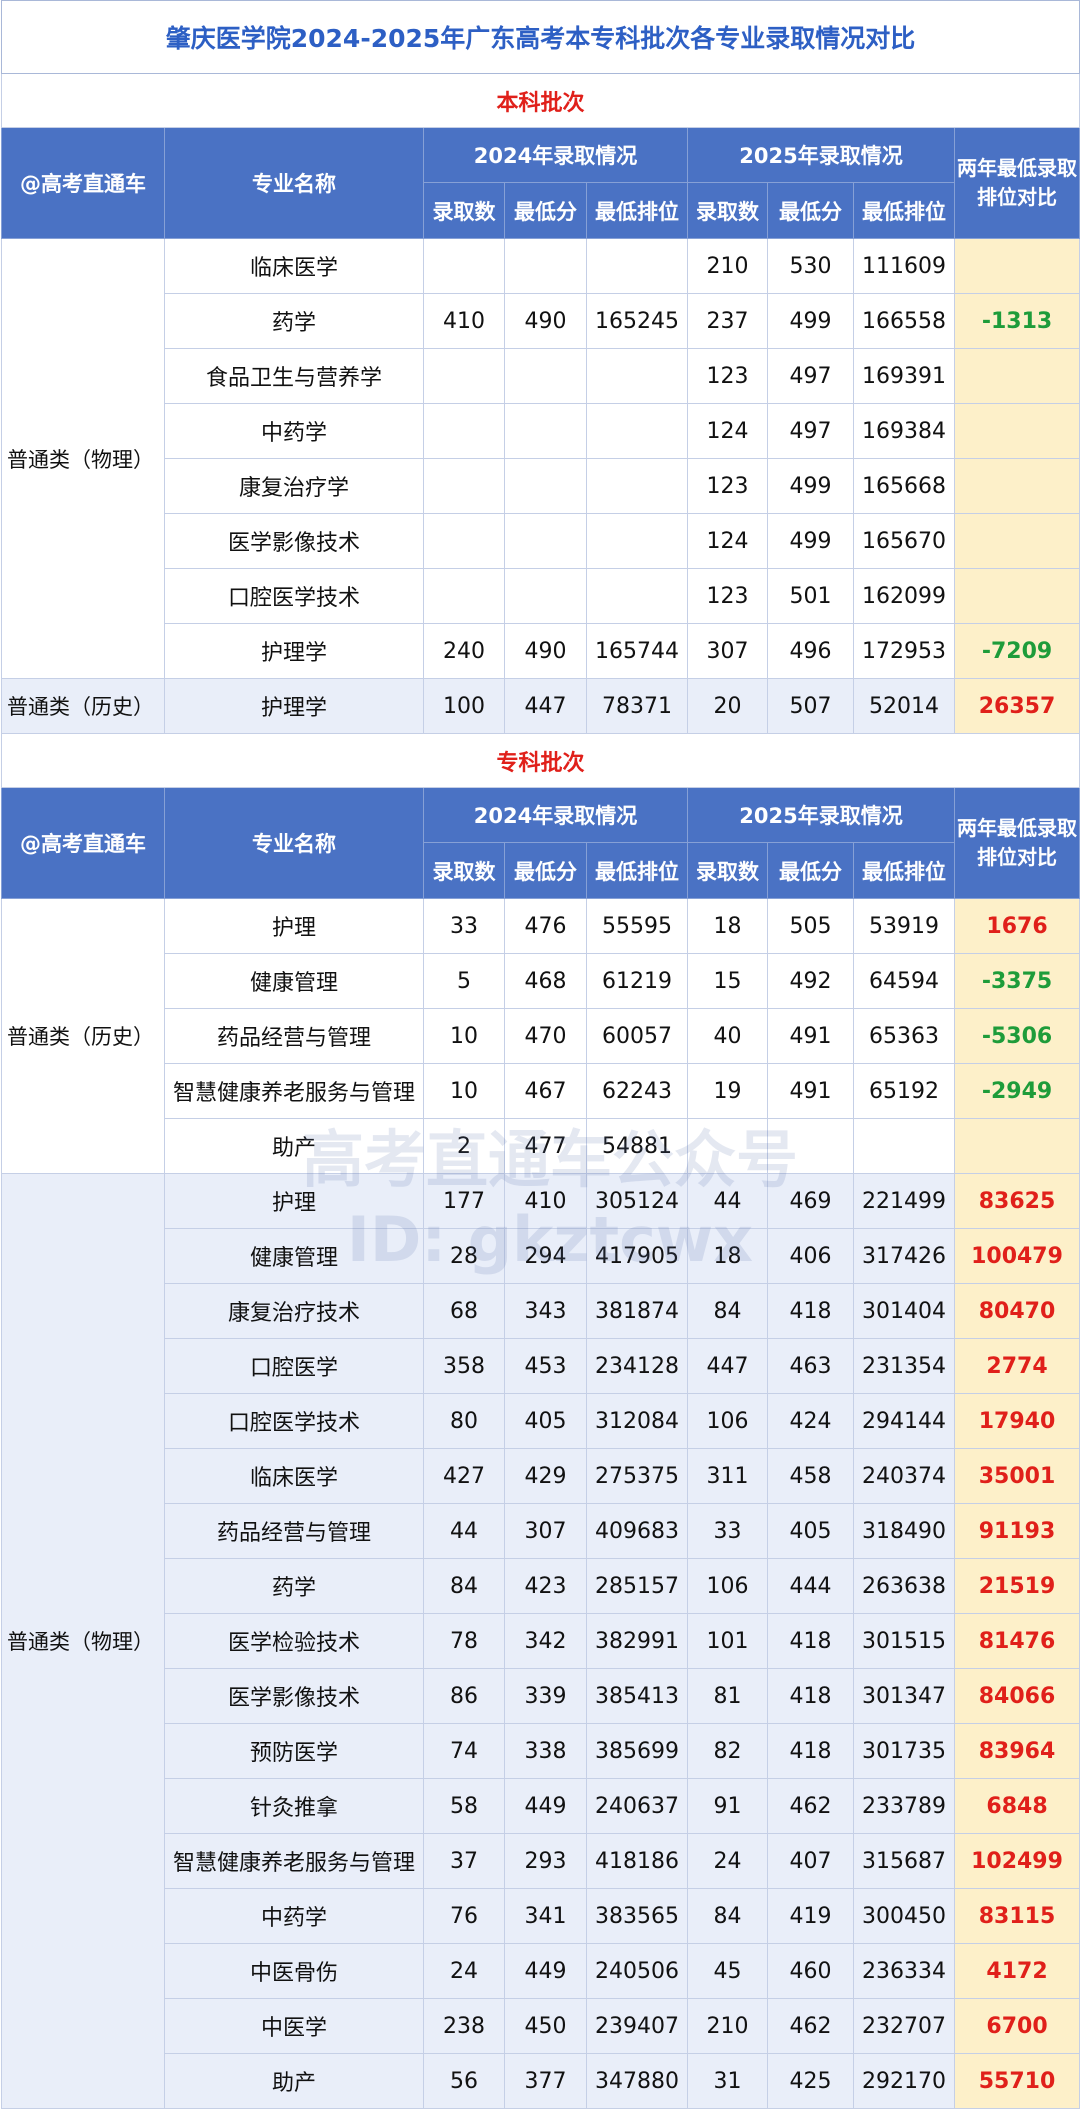 The height and width of the screenshot is (2119, 1080). Describe the element at coordinates (727, 376) in the screenshot. I see `count-2025-cell: 123` at that location.